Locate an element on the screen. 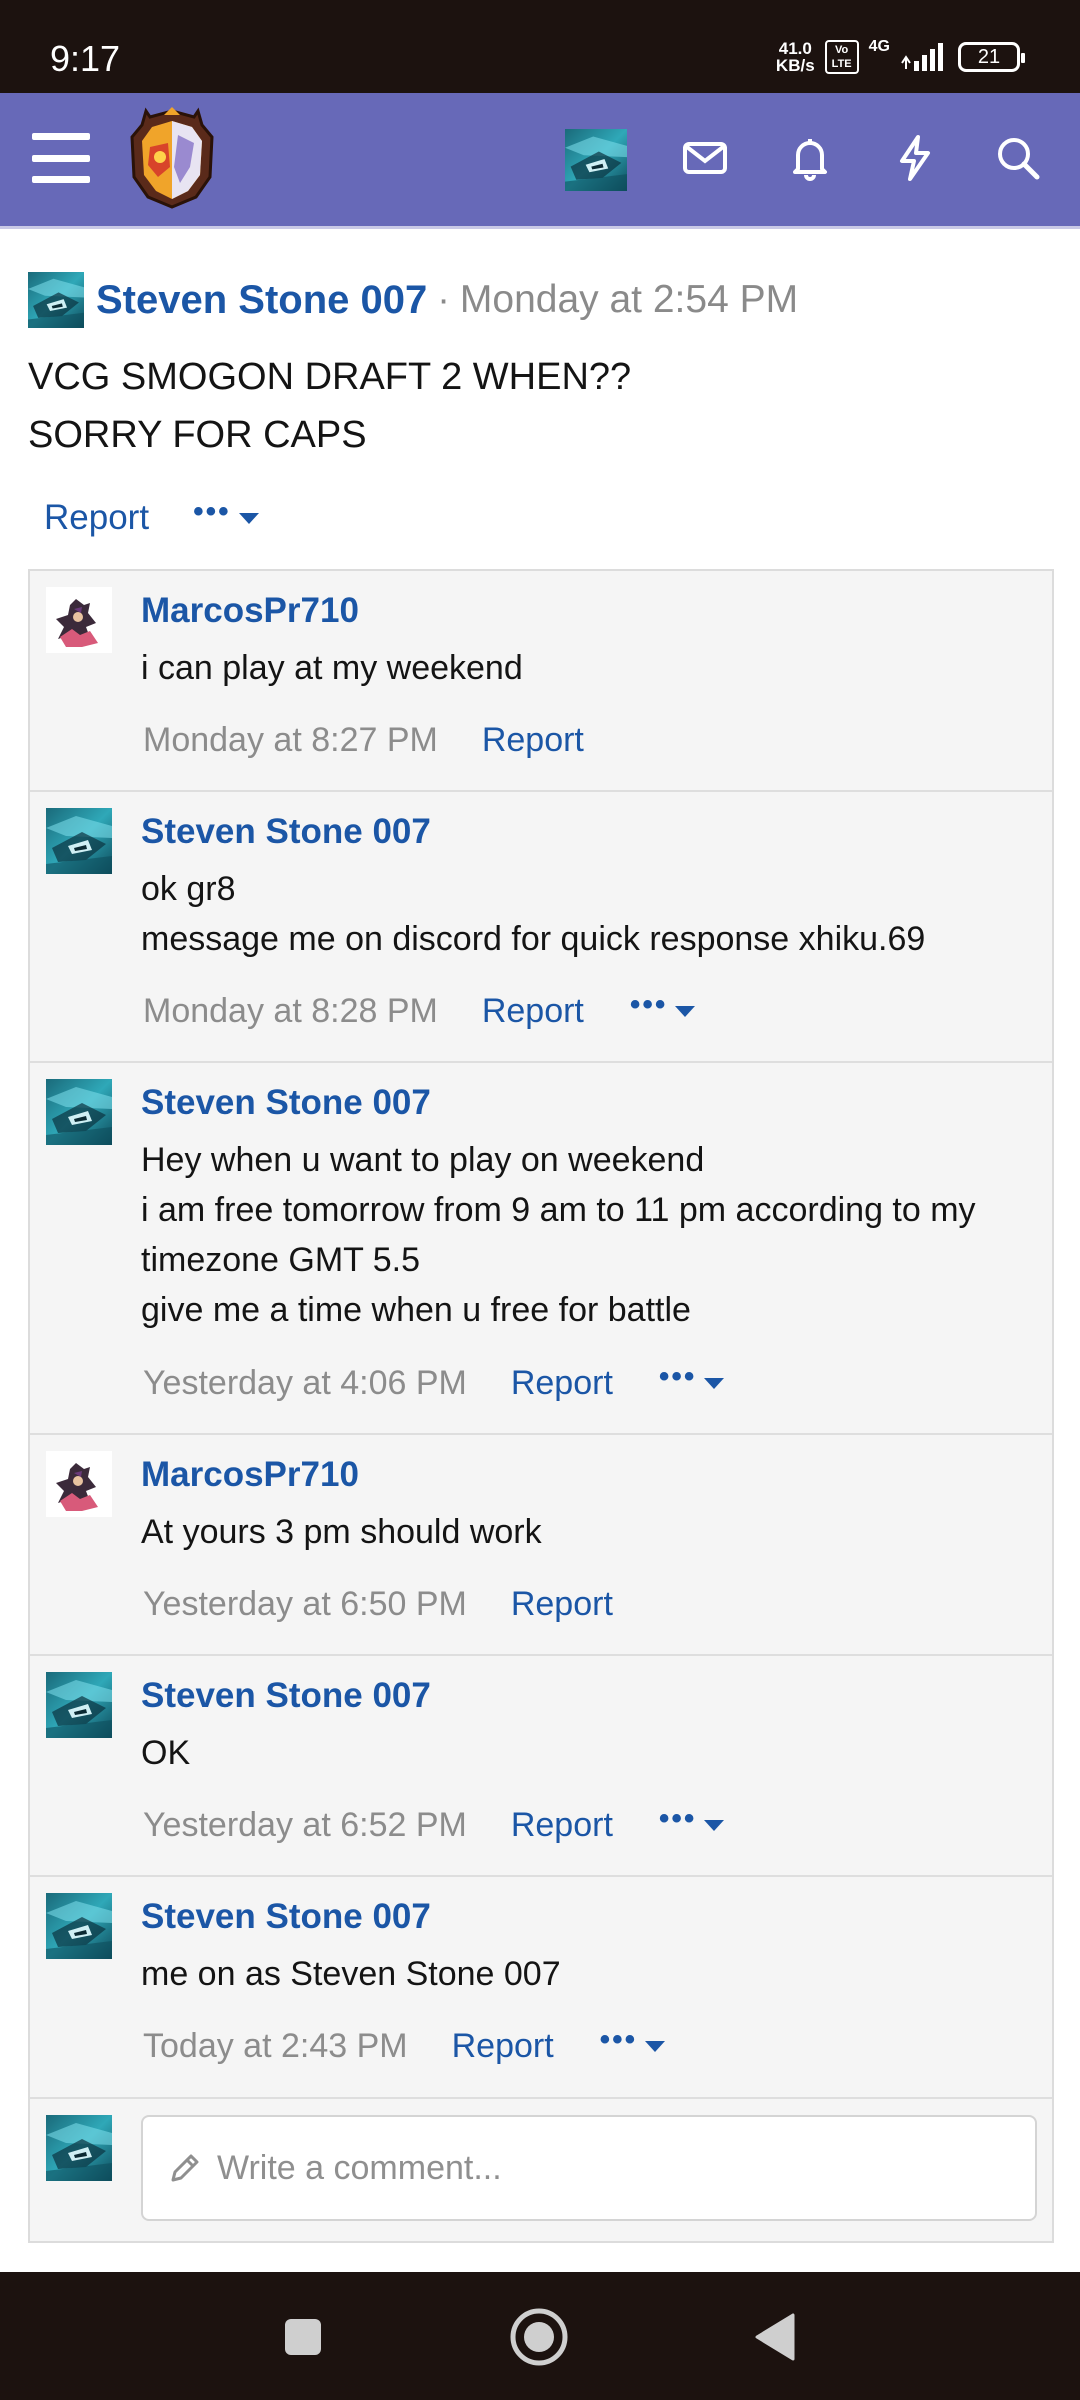 Image resolution: width=1080 pixels, height=2400 pixels. post-body: VCG SMOGON DRAFT 2 WHEN?? SORRY FOR CAPS is located at coordinates (540, 406).